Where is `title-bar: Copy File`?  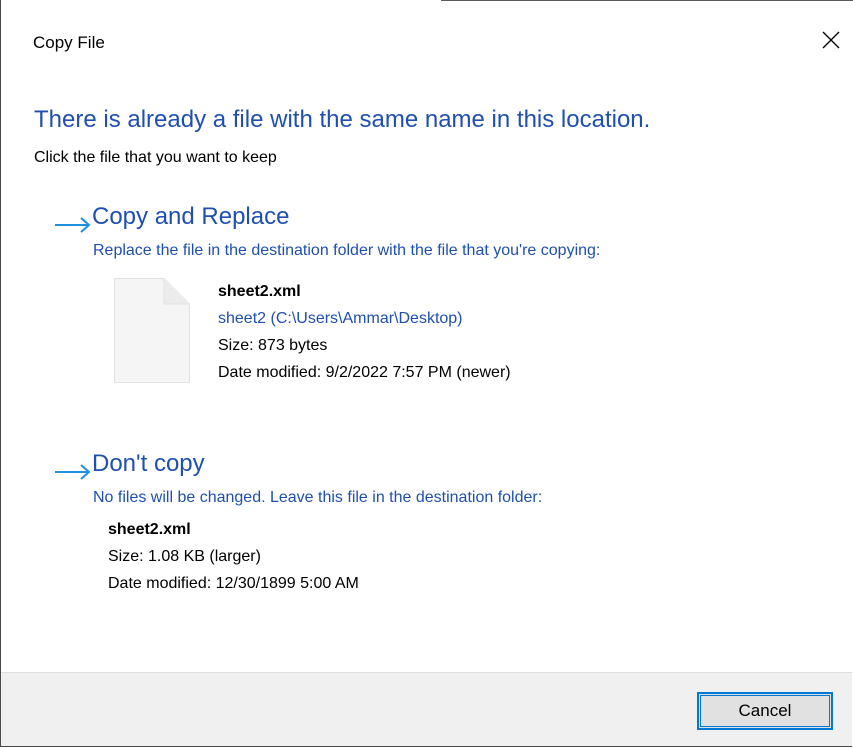 title-bar: Copy File is located at coordinates (426, 42).